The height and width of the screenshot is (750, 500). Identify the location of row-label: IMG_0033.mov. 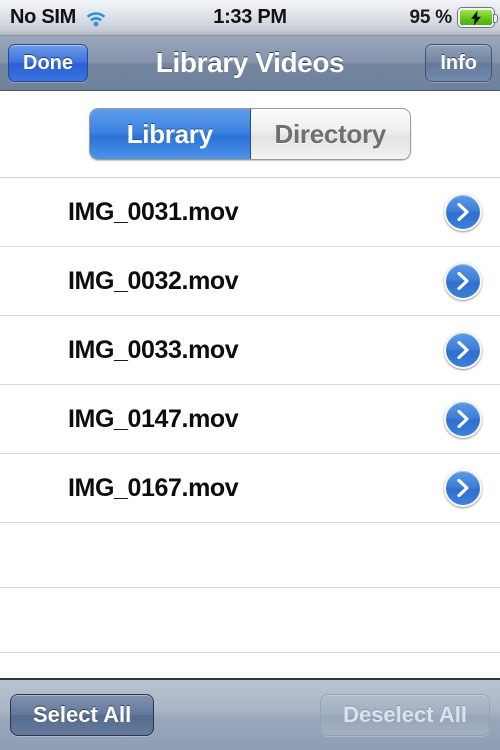
(153, 349).